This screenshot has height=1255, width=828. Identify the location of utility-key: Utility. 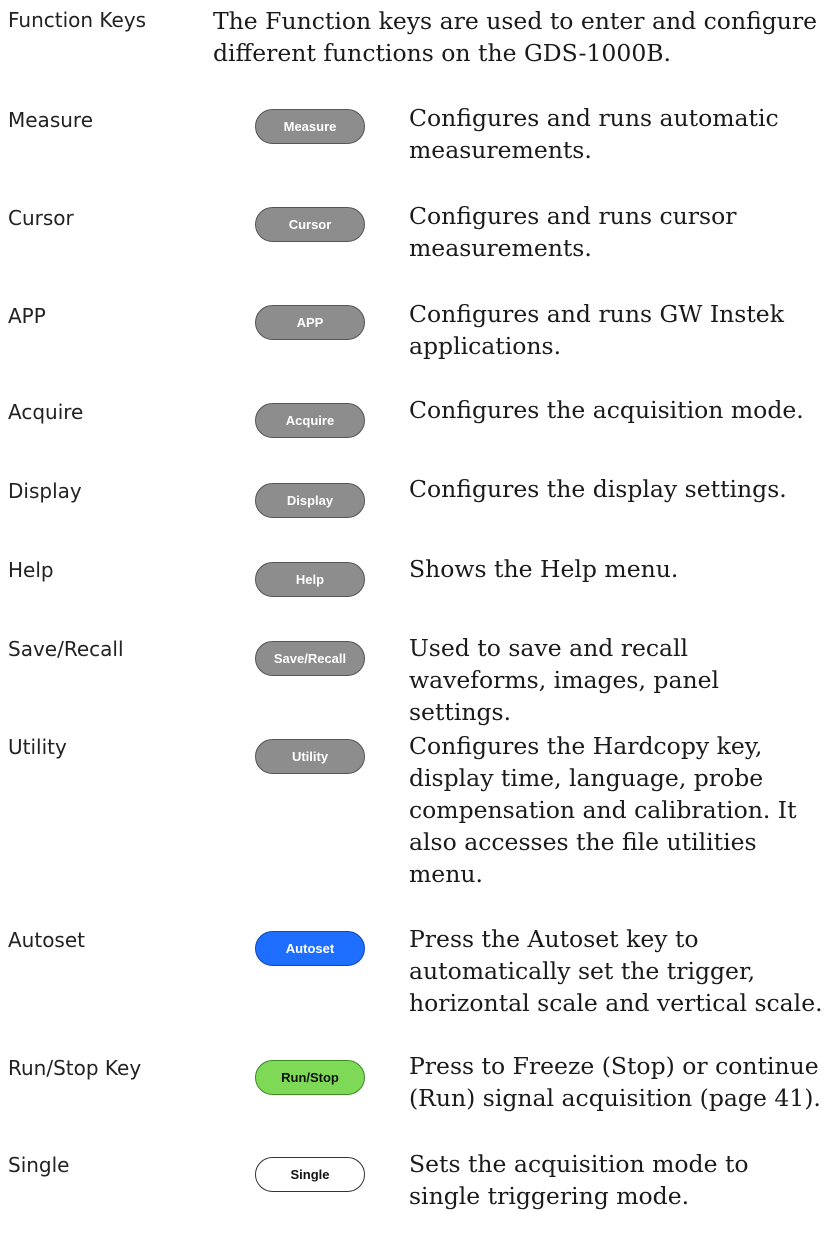
(310, 756).